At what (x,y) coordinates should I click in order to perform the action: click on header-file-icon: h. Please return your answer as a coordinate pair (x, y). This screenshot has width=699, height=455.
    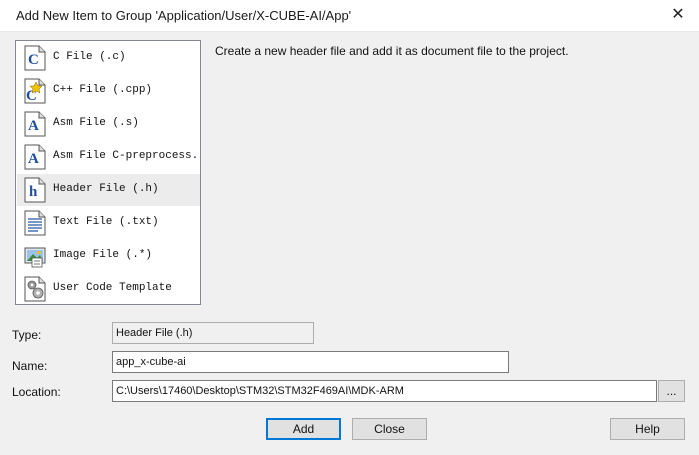
    Looking at the image, I should click on (35, 190).